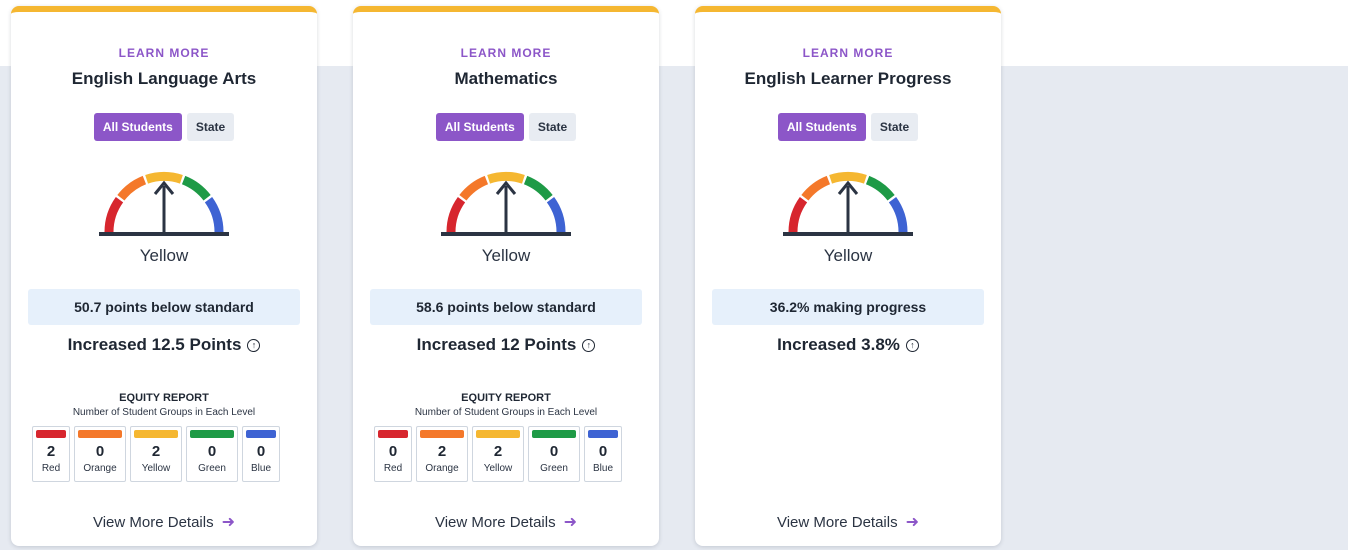 This screenshot has width=1348, height=550. Describe the element at coordinates (848, 78) in the screenshot. I see `card-title: English Learner Progress` at that location.